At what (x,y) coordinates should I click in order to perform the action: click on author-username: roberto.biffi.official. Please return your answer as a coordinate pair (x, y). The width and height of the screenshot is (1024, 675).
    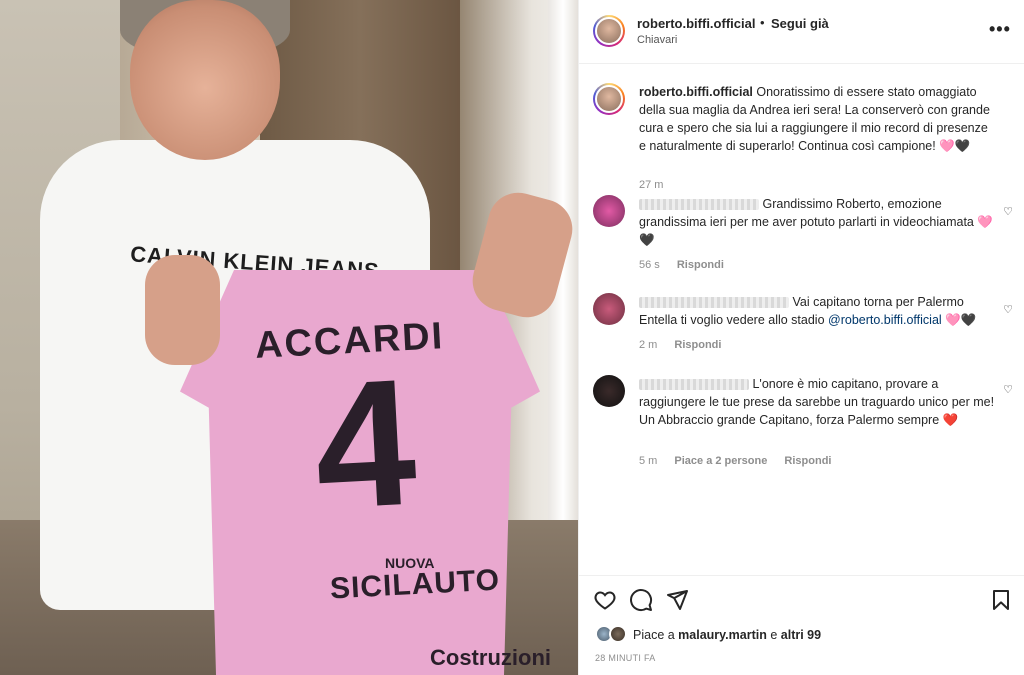
    Looking at the image, I should click on (696, 23).